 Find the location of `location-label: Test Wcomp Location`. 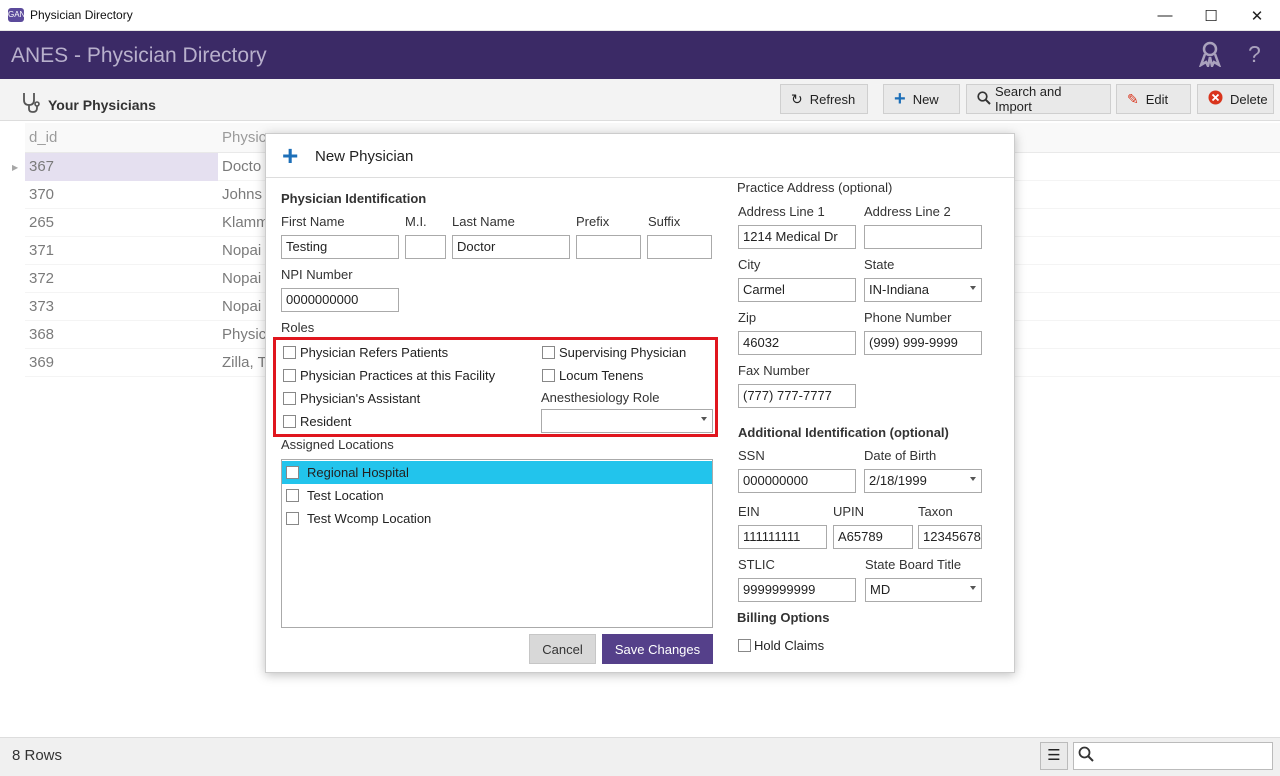

location-label: Test Wcomp Location is located at coordinates (369, 518).